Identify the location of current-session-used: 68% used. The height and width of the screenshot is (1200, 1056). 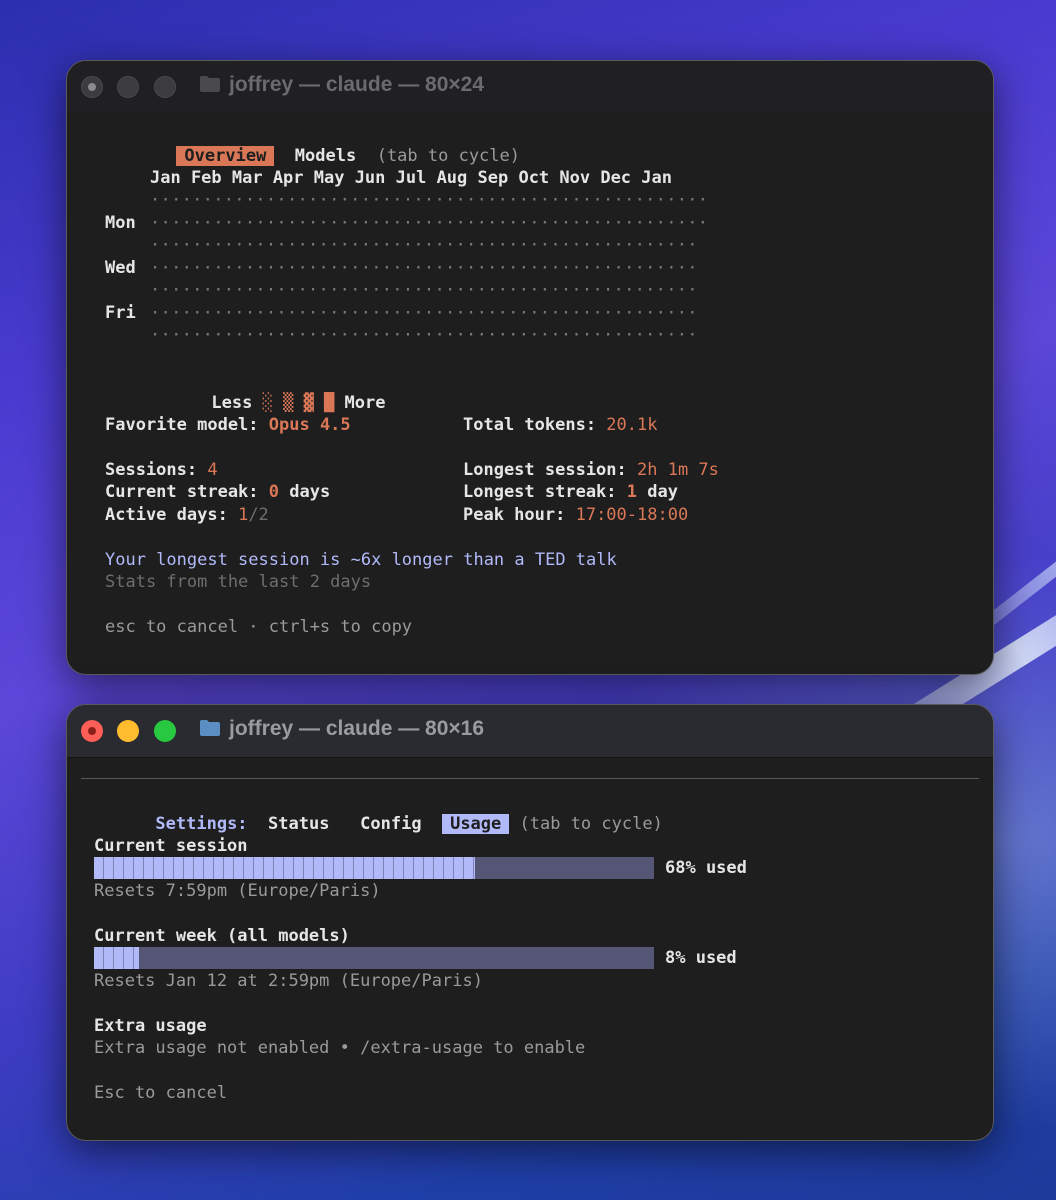
(706, 868).